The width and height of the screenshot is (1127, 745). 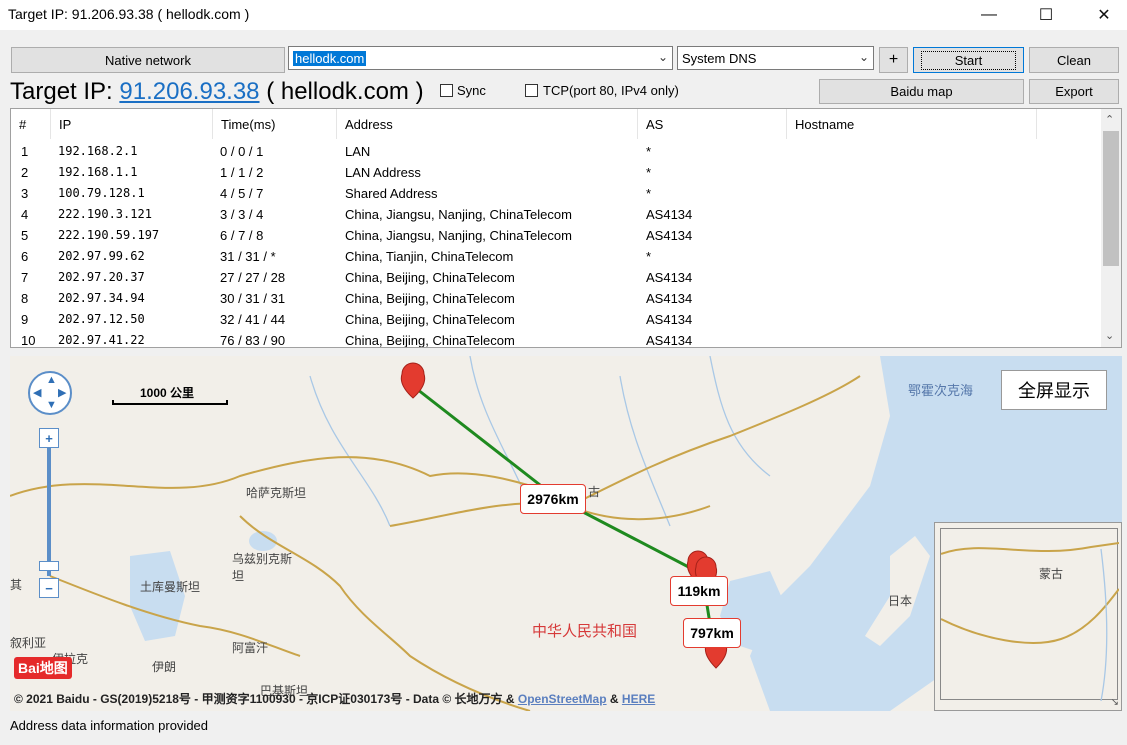 What do you see at coordinates (105, 214) in the screenshot?
I see `row-ip: 222.190.3.121` at bounding box center [105, 214].